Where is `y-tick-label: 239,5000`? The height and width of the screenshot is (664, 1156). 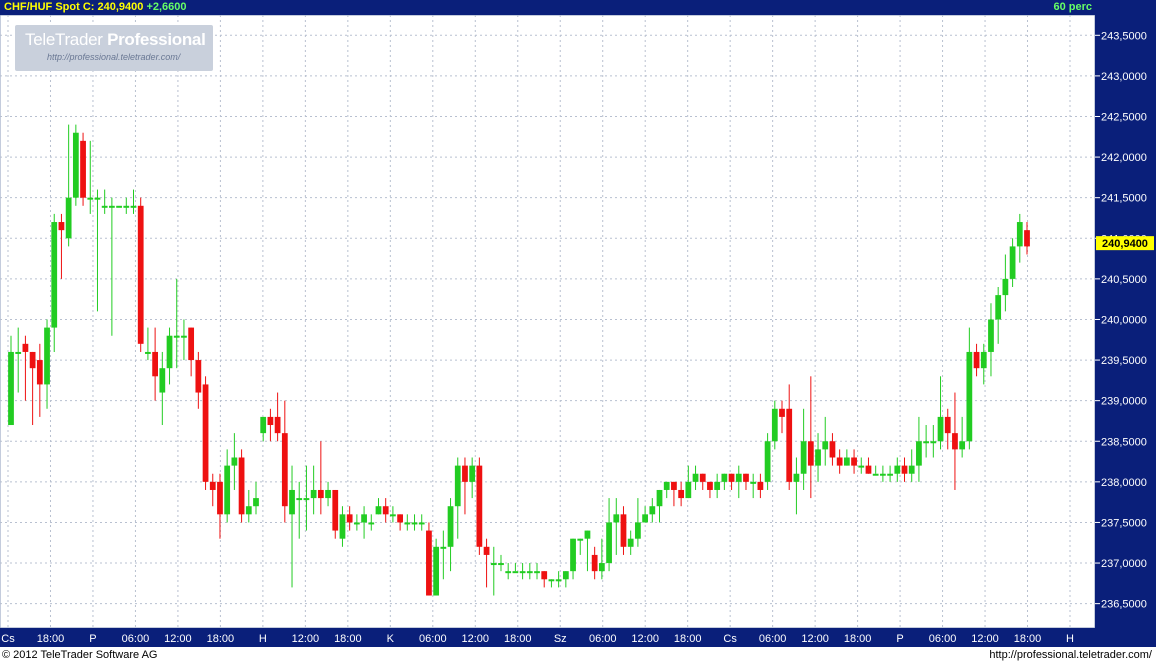
y-tick-label: 239,5000 is located at coordinates (1124, 361).